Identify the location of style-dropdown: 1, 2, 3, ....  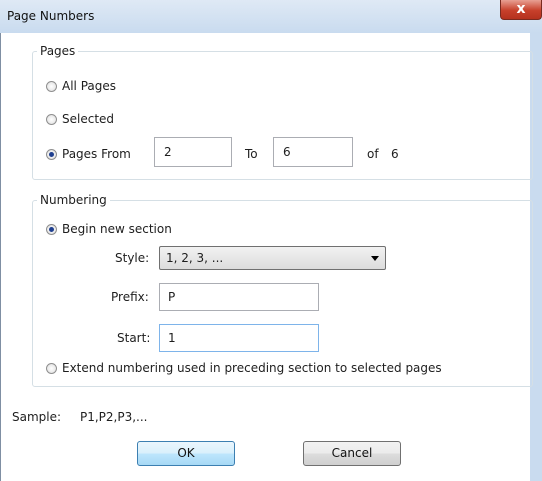
(272, 258).